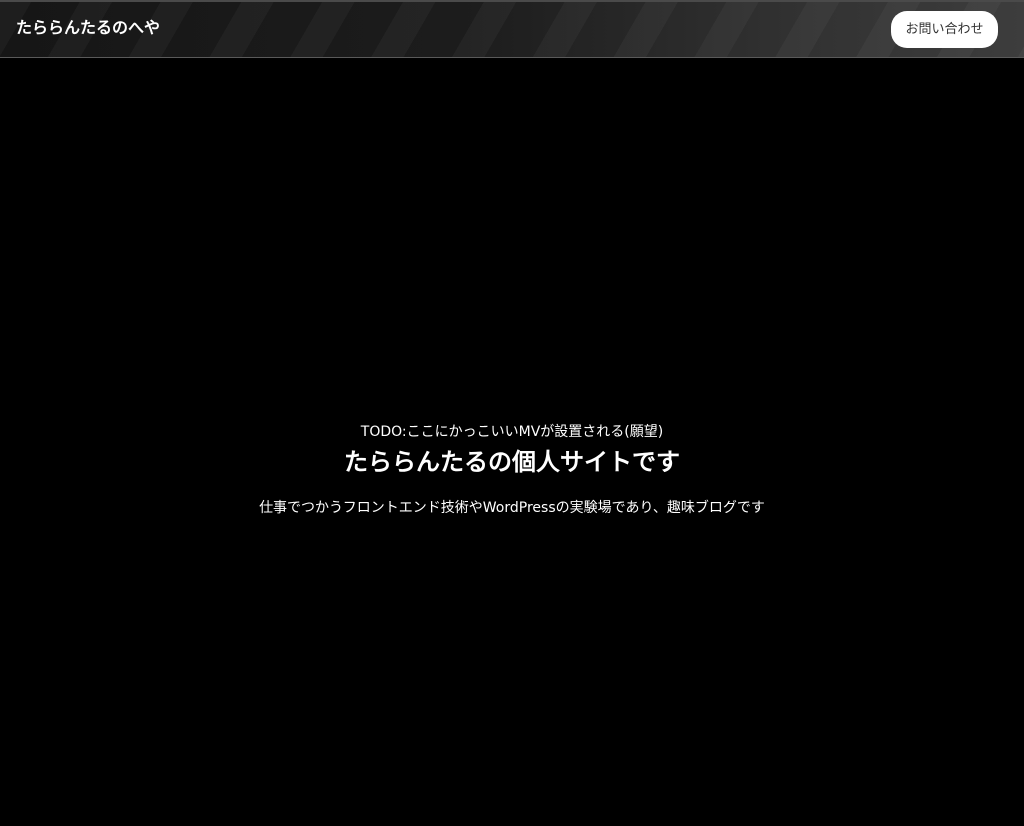  What do you see at coordinates (512, 432) in the screenshot?
I see `hero-todo-text: TODO:ここにかっこいいMVが設置される(願望)` at bounding box center [512, 432].